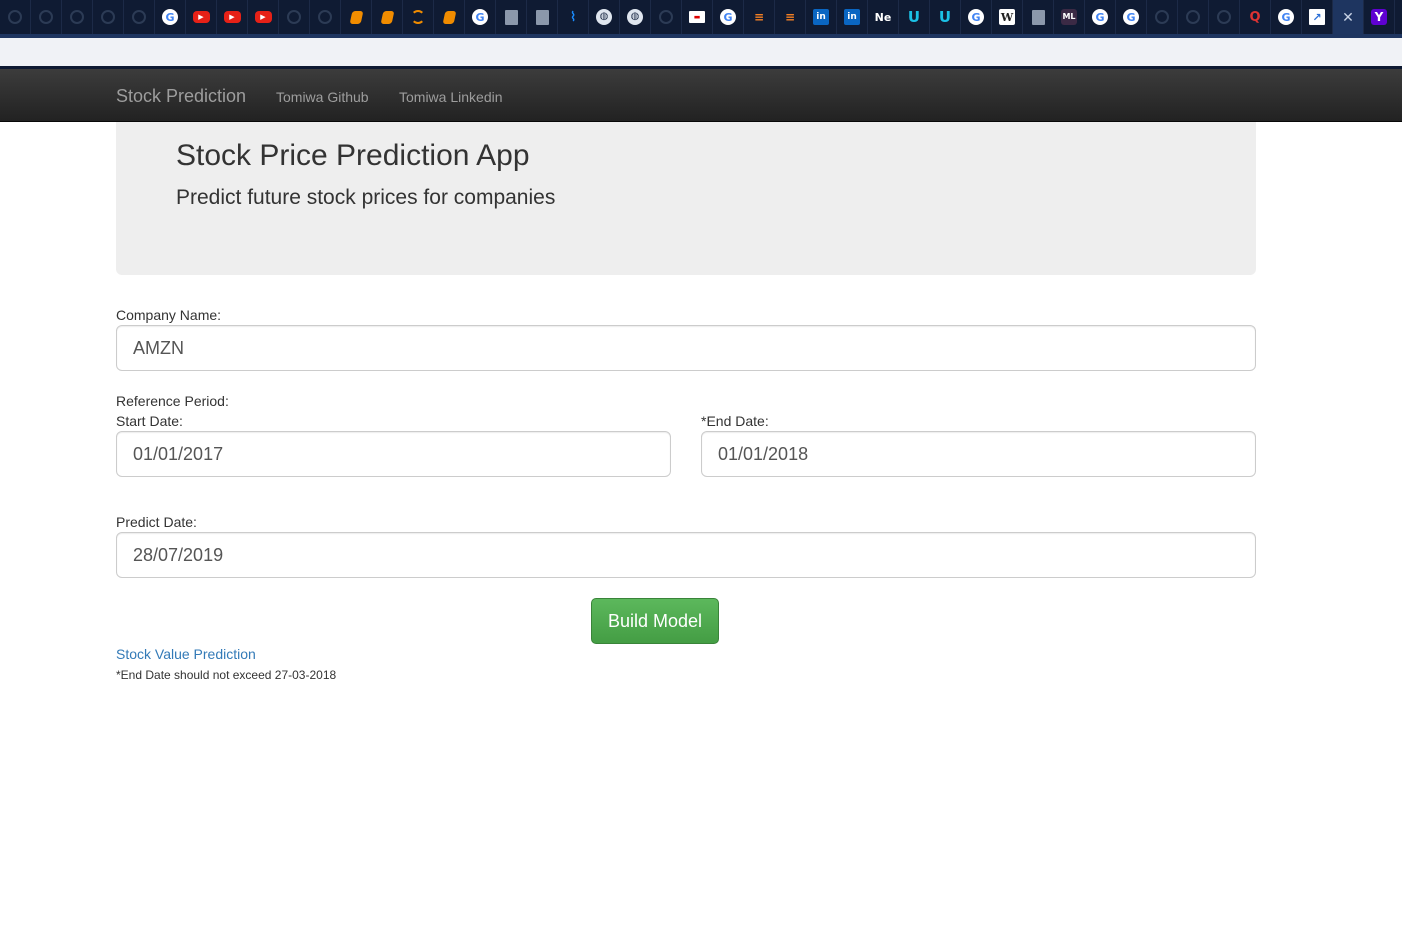 The height and width of the screenshot is (941, 1402). Describe the element at coordinates (322, 97) in the screenshot. I see `nav-link-github: Tomiwa Github` at that location.